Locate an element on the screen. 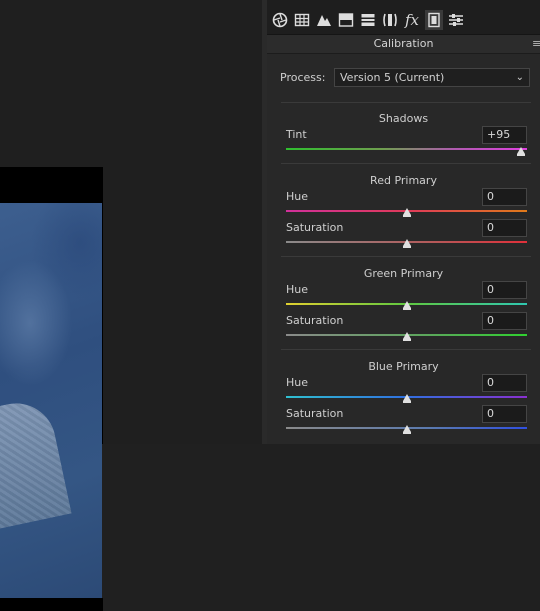  green-saturation-label: Saturation is located at coordinates (315, 320).